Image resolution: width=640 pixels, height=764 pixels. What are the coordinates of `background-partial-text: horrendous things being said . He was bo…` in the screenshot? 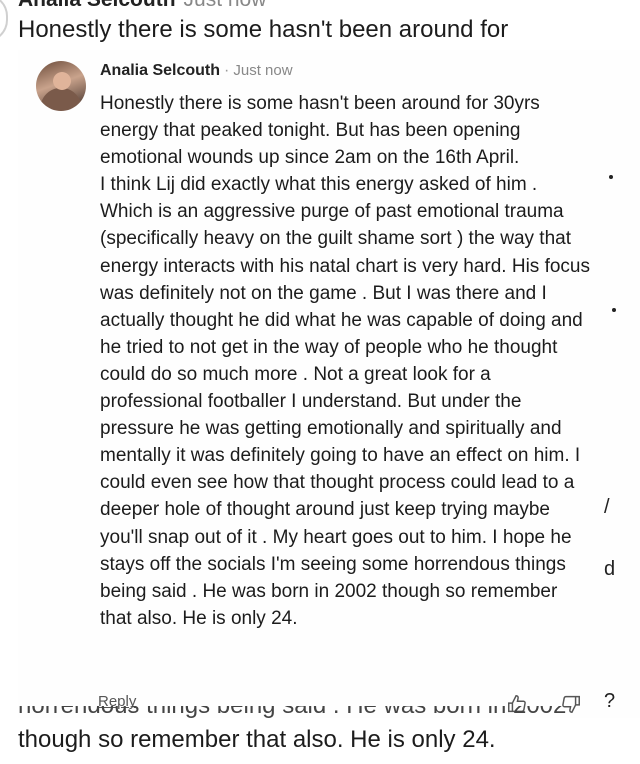 It's located at (292, 713).